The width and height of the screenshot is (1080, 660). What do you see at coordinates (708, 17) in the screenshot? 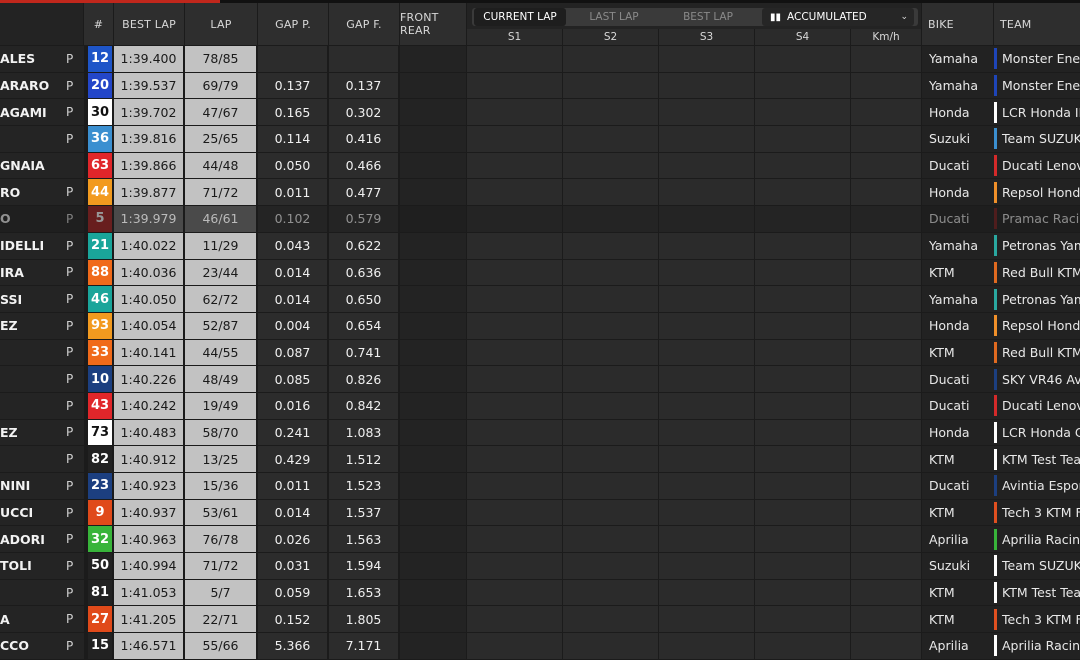
I see `best-lap-tab: BEST LAP` at bounding box center [708, 17].